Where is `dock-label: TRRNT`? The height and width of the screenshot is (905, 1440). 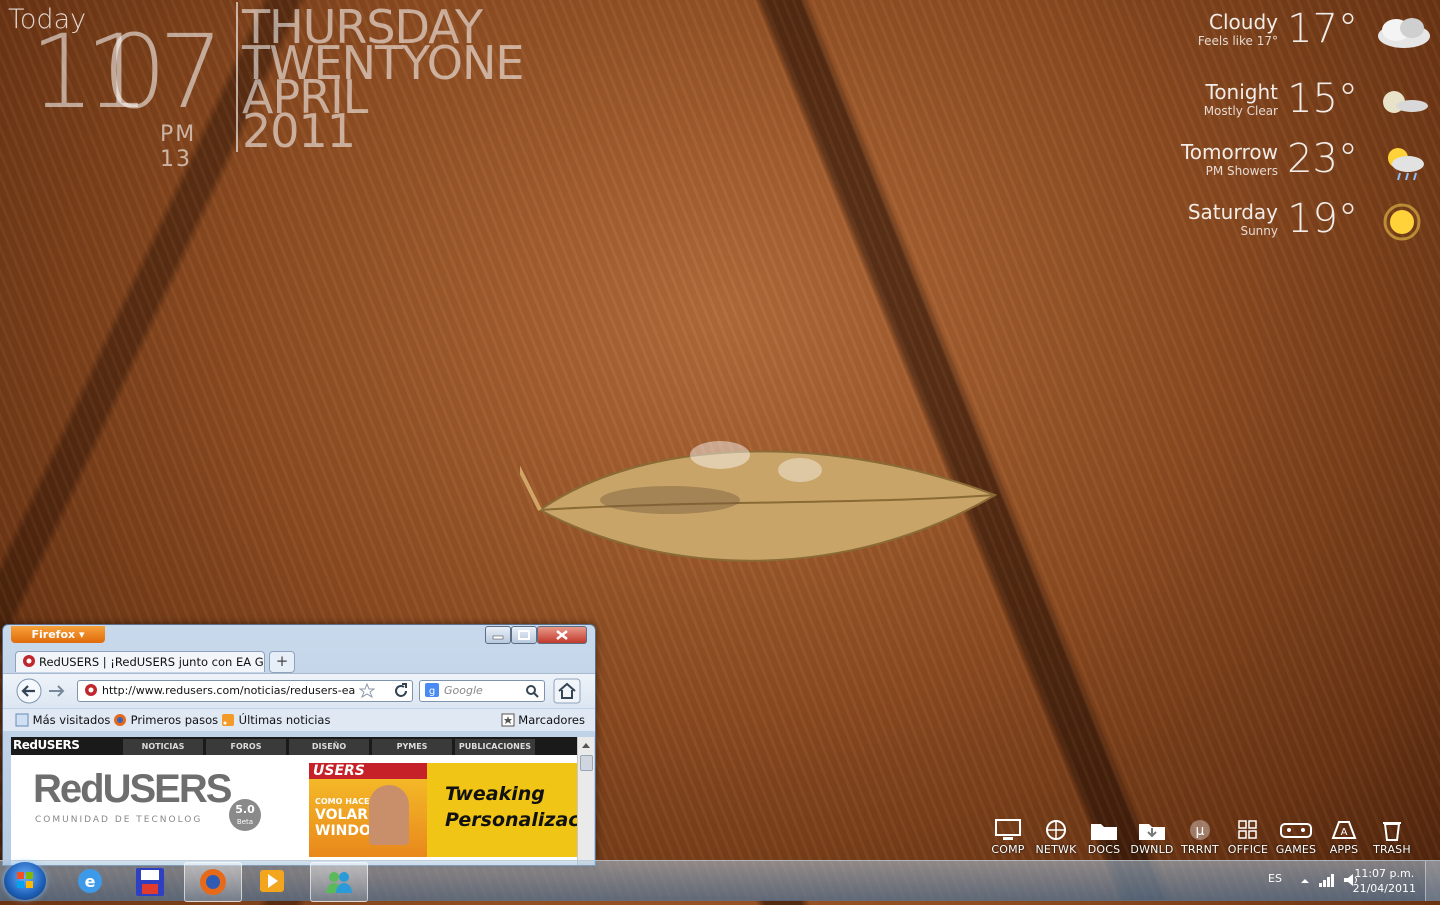 dock-label: TRRNT is located at coordinates (1200, 849).